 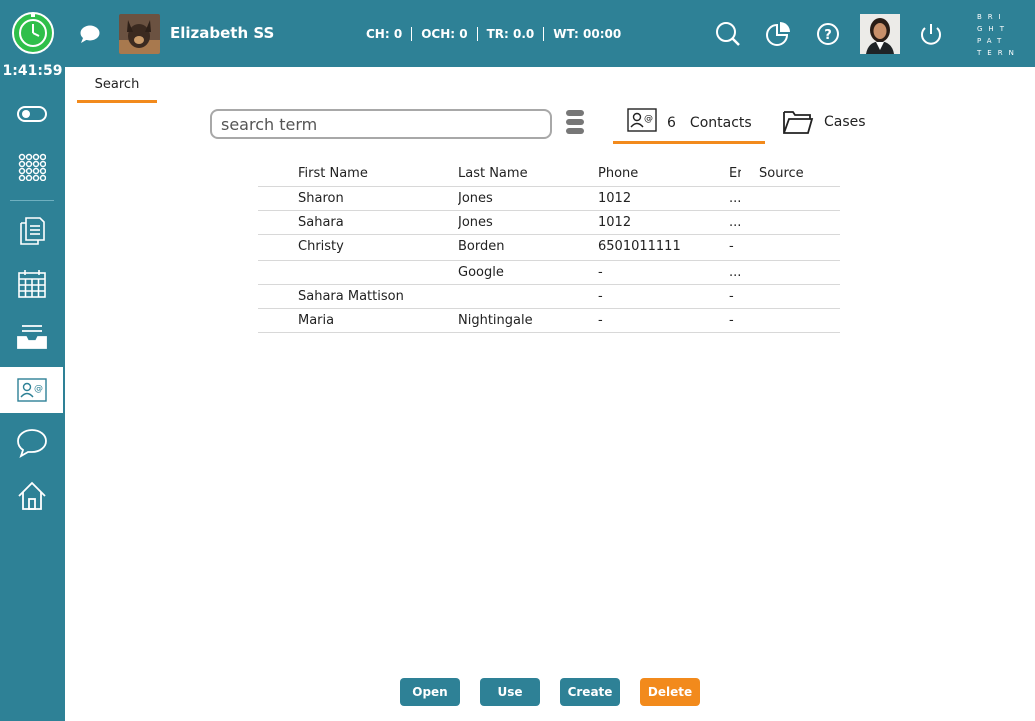 I want to click on home-icon, so click(x=31, y=495).